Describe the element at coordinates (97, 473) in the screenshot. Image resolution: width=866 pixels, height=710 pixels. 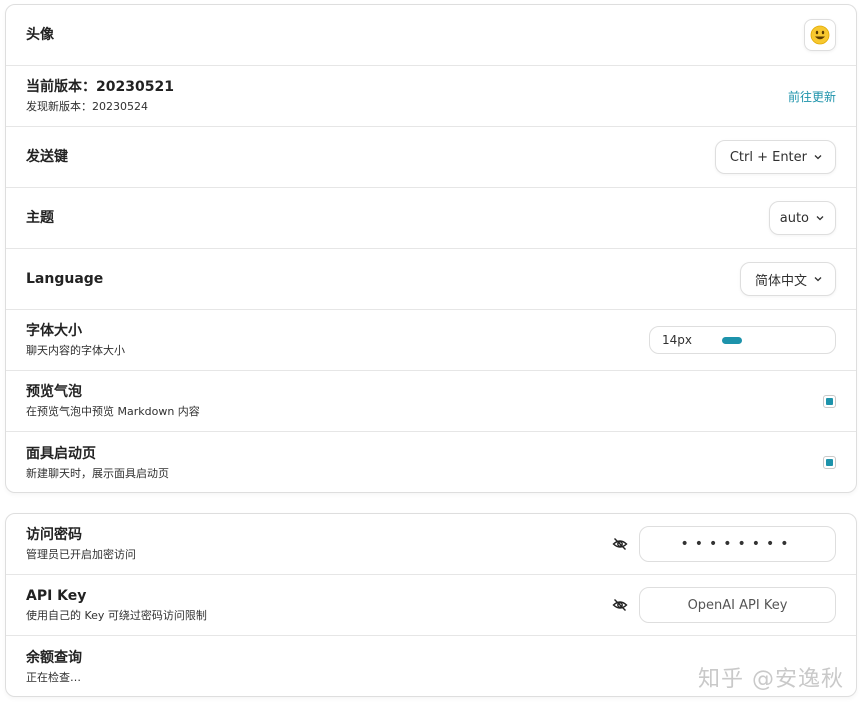
I see `mask-launch-sub: 新建聊天时，展示面具启动页` at that location.